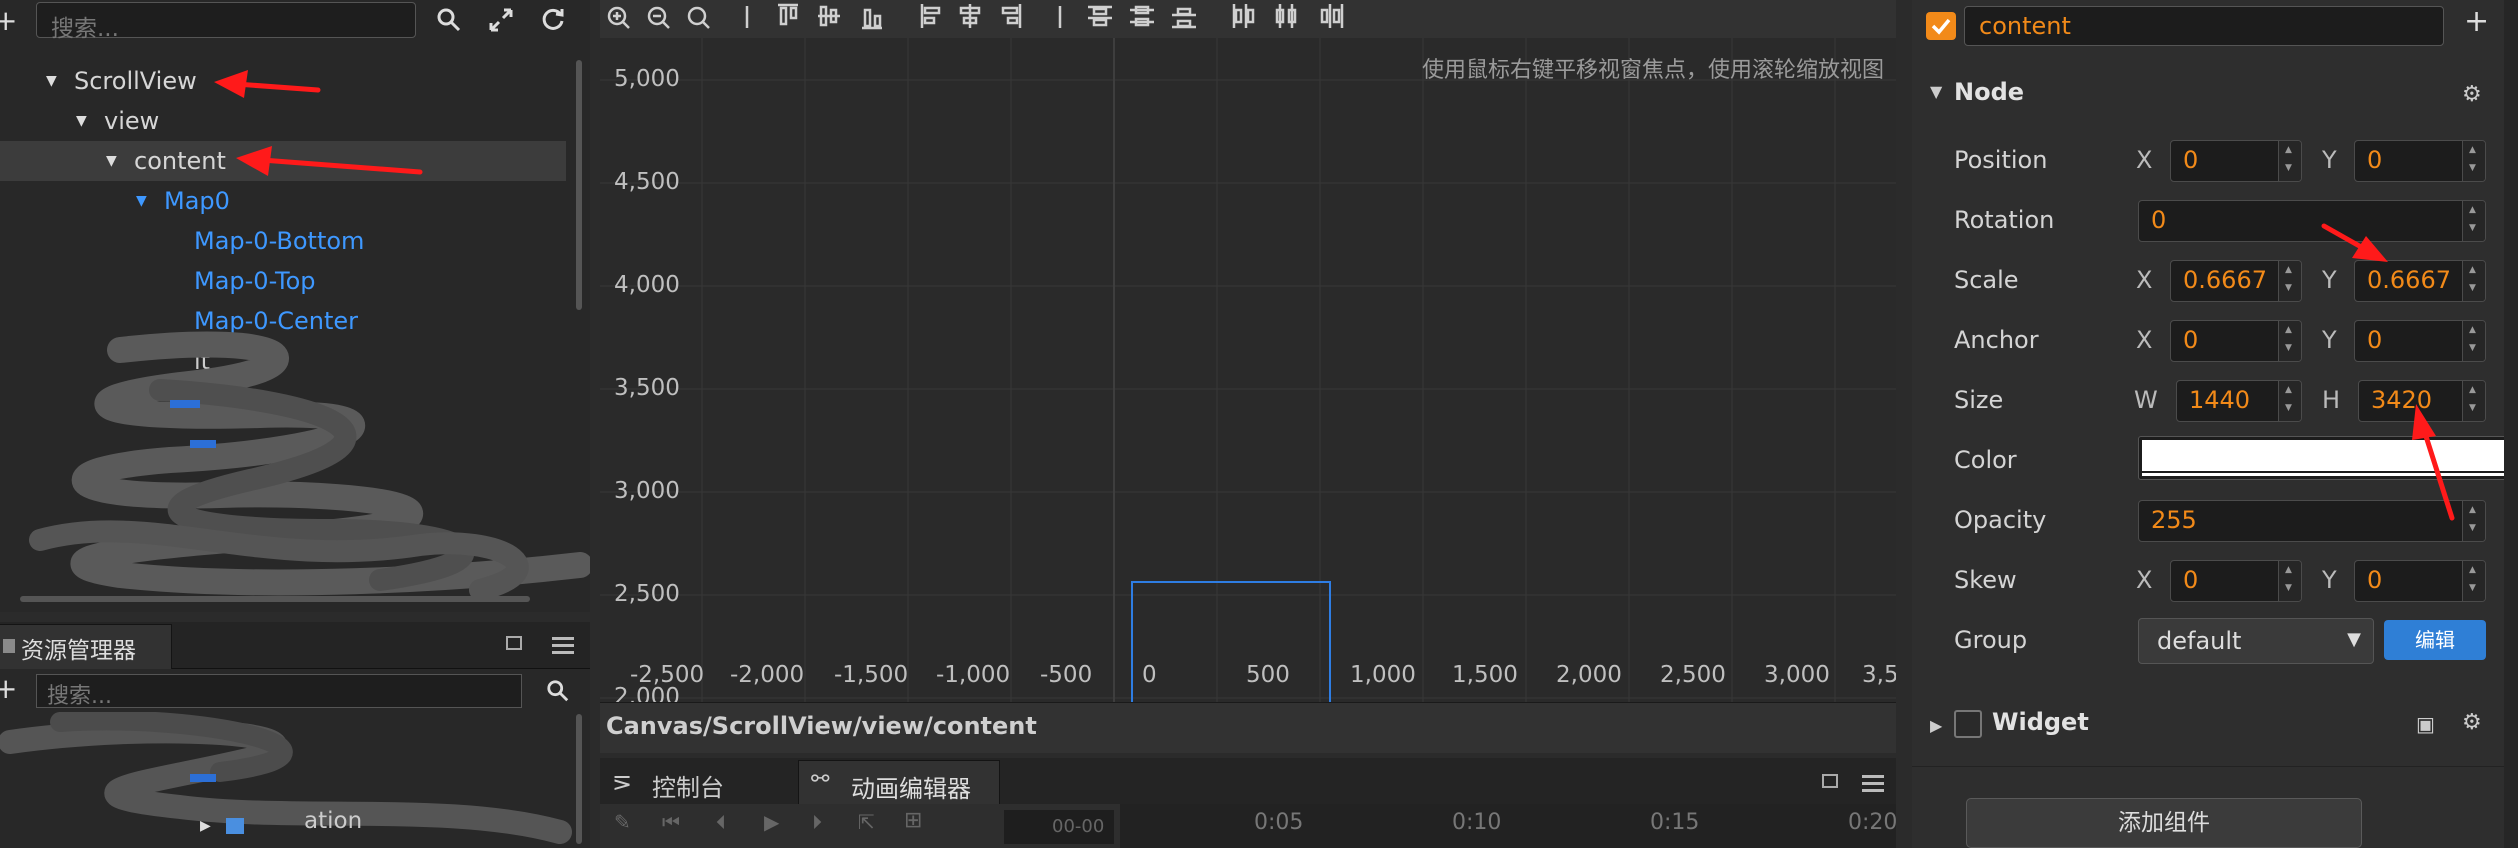 Image resolution: width=2518 pixels, height=848 pixels. I want to click on tab-assets: 资源管理器, so click(86, 646).